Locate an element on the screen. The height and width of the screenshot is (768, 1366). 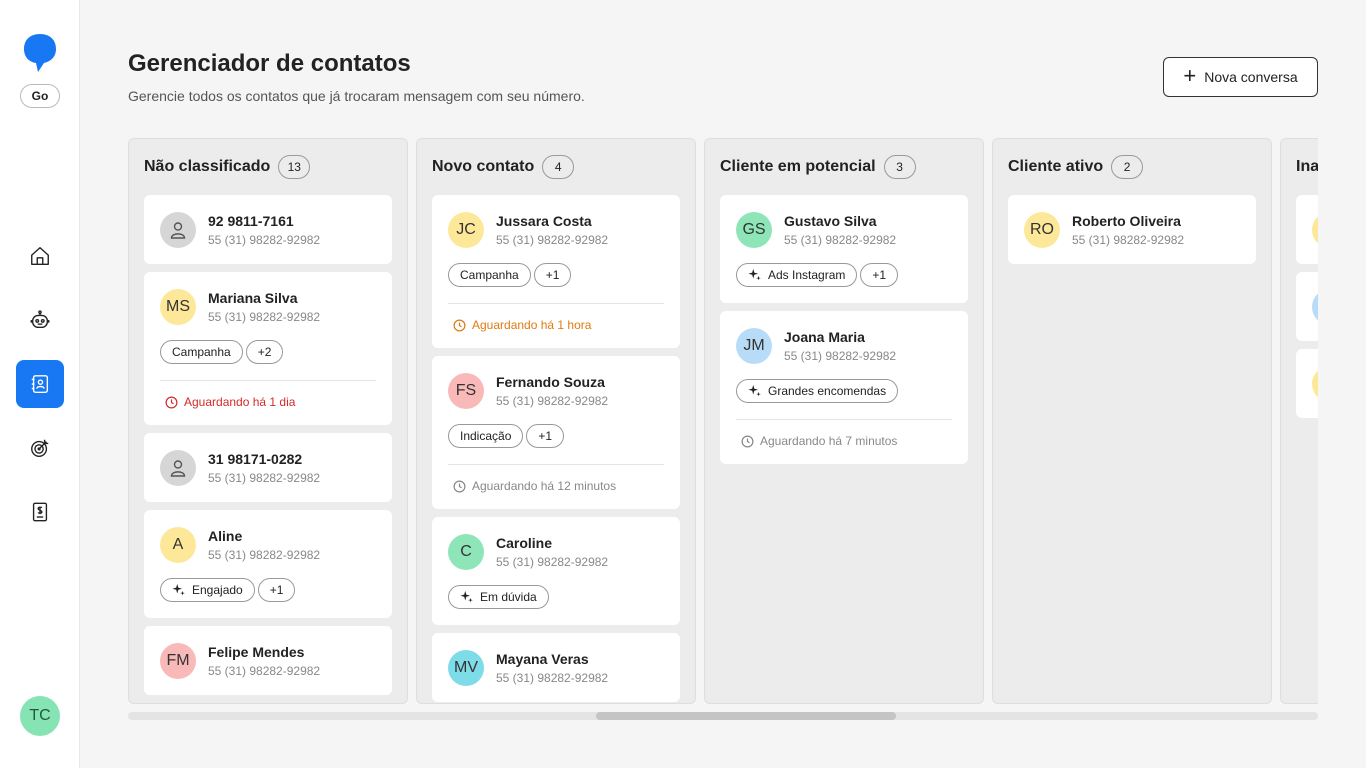
contact-avatar: C is located at coordinates (466, 552).